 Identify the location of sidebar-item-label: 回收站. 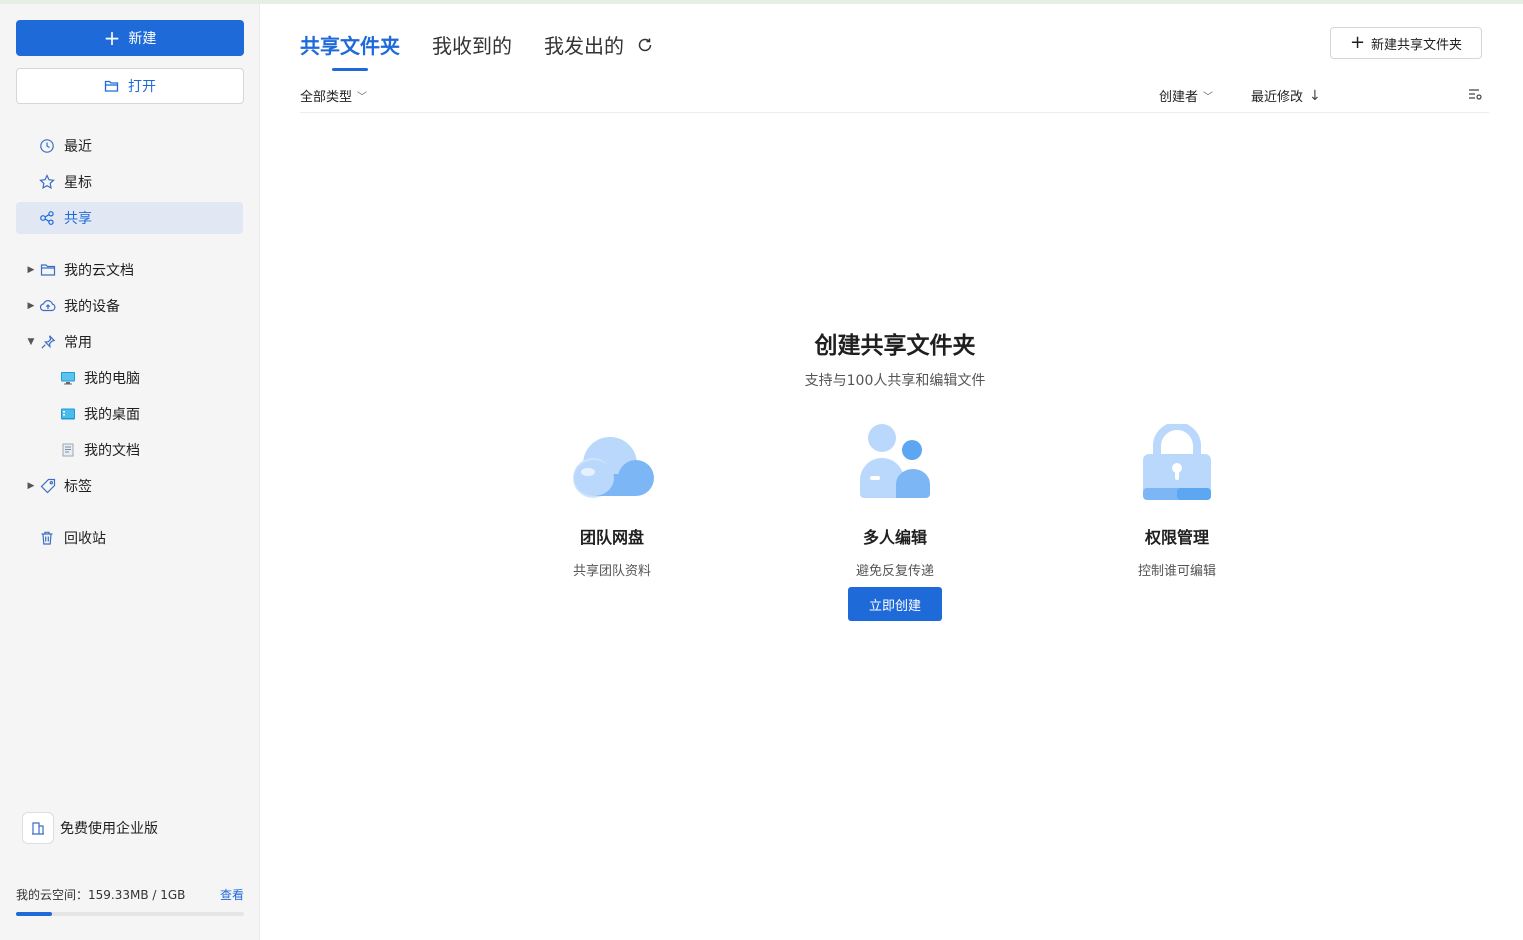
(85, 539).